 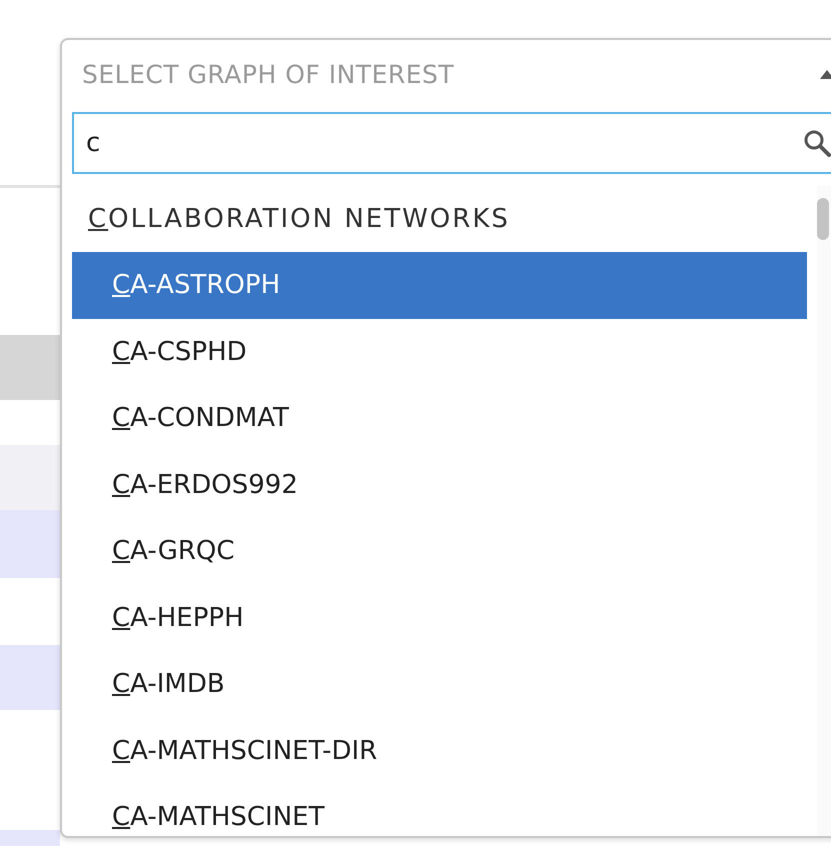 What do you see at coordinates (439, 418) in the screenshot?
I see `dropdown-option: CA-CONDMAT` at bounding box center [439, 418].